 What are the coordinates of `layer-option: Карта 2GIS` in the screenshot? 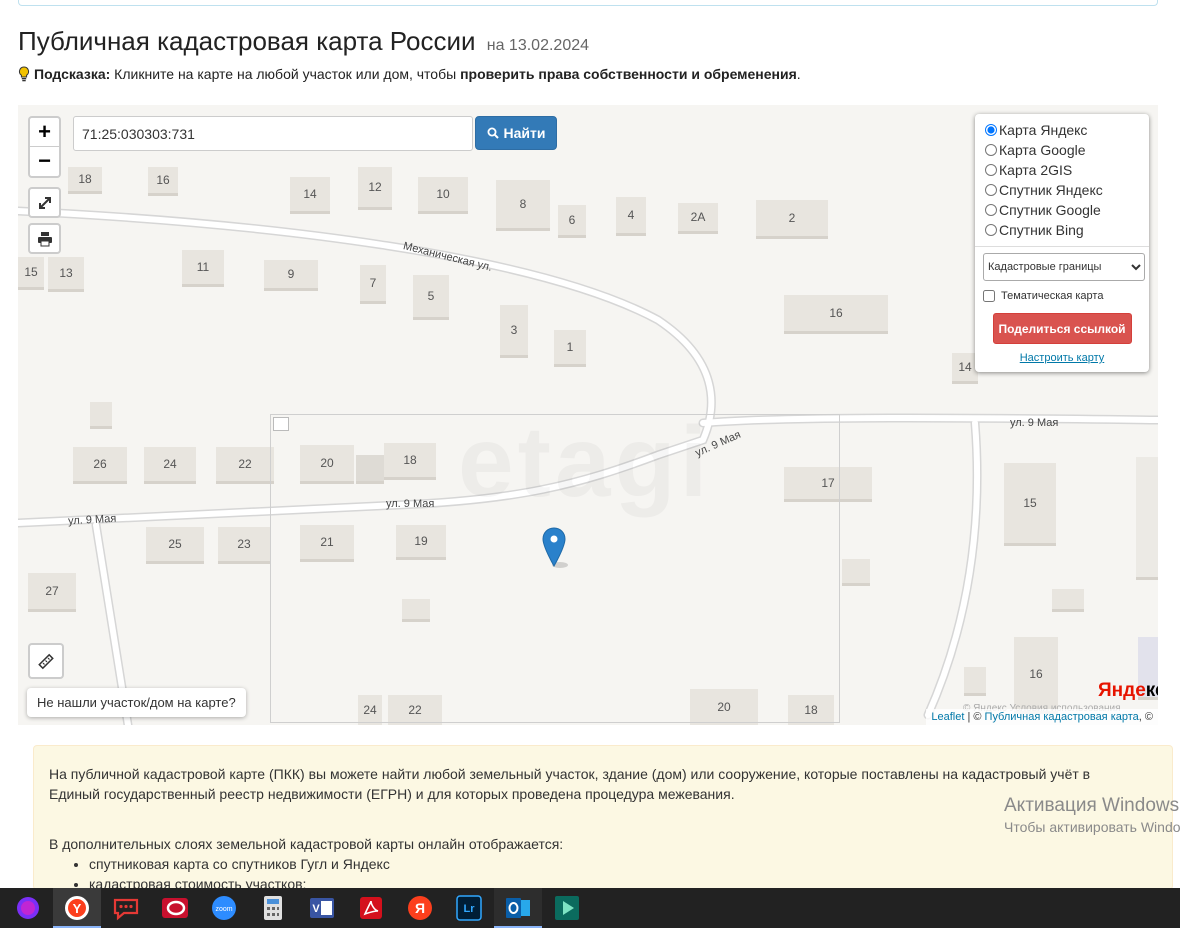 It's located at (1062, 170).